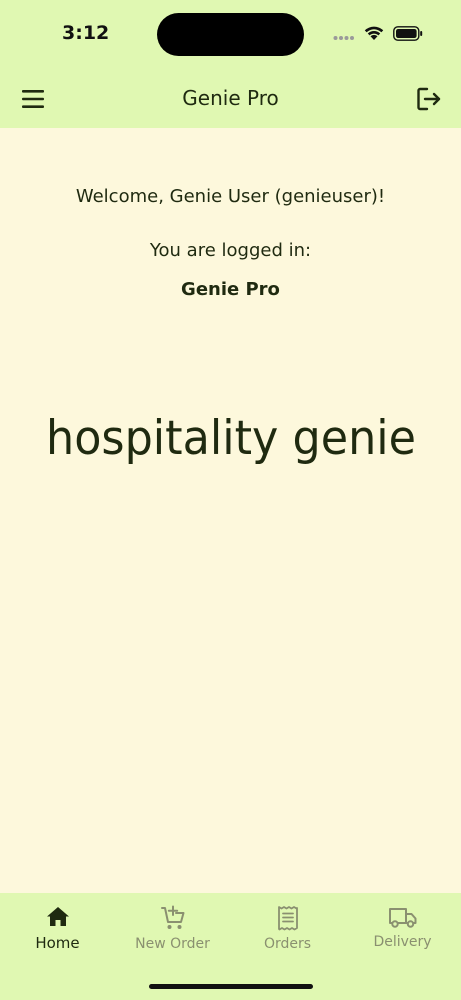  Describe the element at coordinates (408, 35) in the screenshot. I see `battery-icon` at that location.